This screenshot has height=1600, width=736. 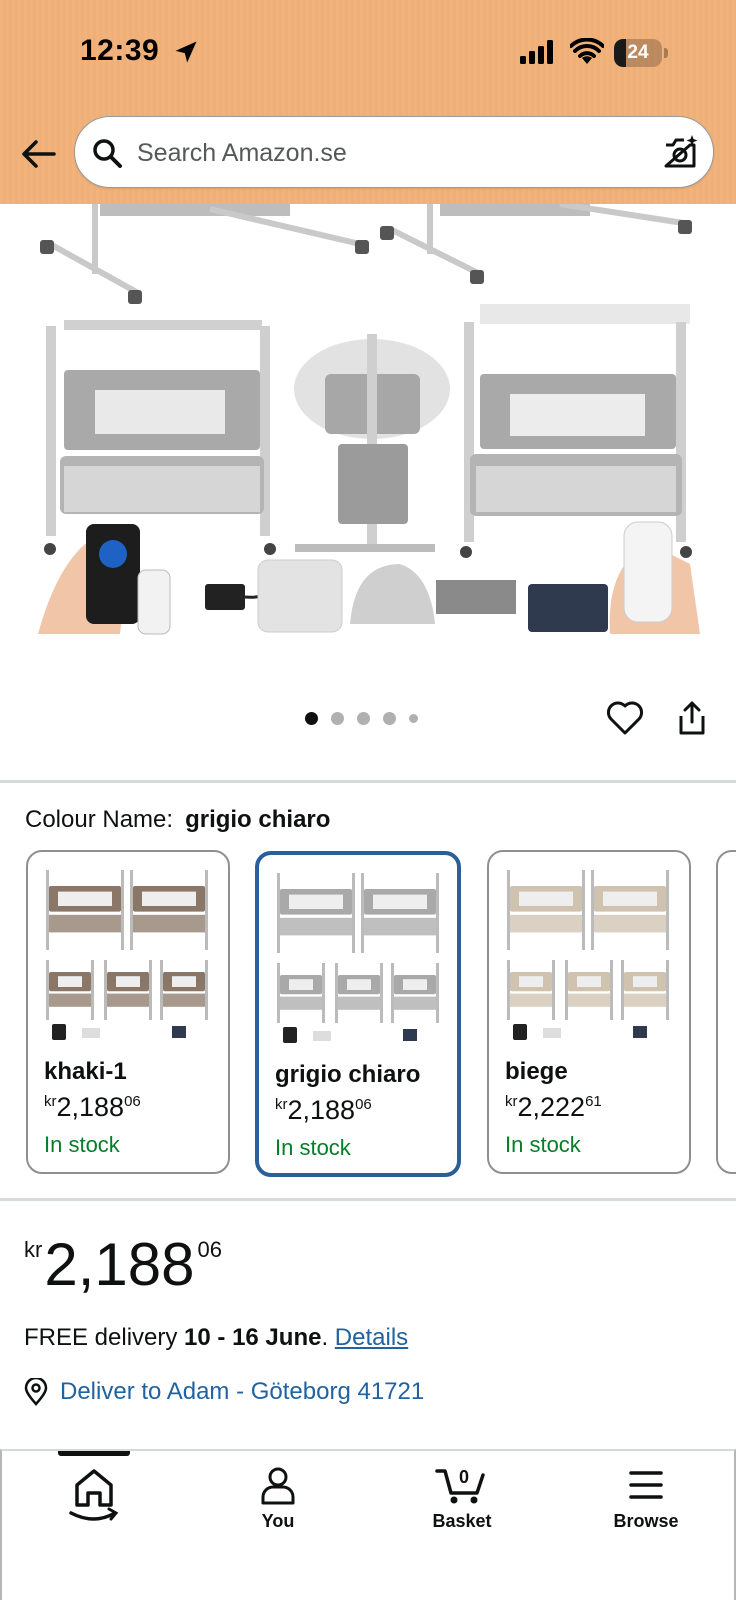 What do you see at coordinates (462, 1510) in the screenshot?
I see `nav-basket: 0 Basket` at bounding box center [462, 1510].